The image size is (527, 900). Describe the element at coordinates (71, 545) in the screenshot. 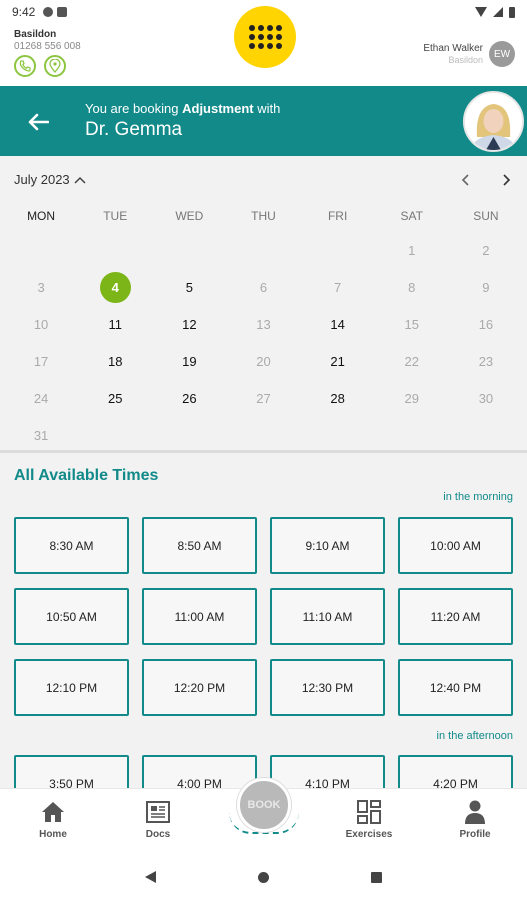

I see `time-slot-button: 8:30 AM` at that location.